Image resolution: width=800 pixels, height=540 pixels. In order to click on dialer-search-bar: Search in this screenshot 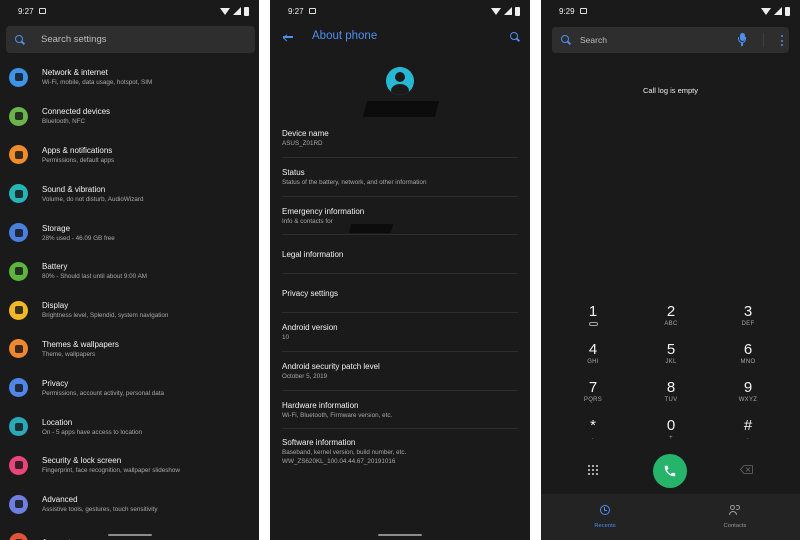, I will do `click(670, 40)`.